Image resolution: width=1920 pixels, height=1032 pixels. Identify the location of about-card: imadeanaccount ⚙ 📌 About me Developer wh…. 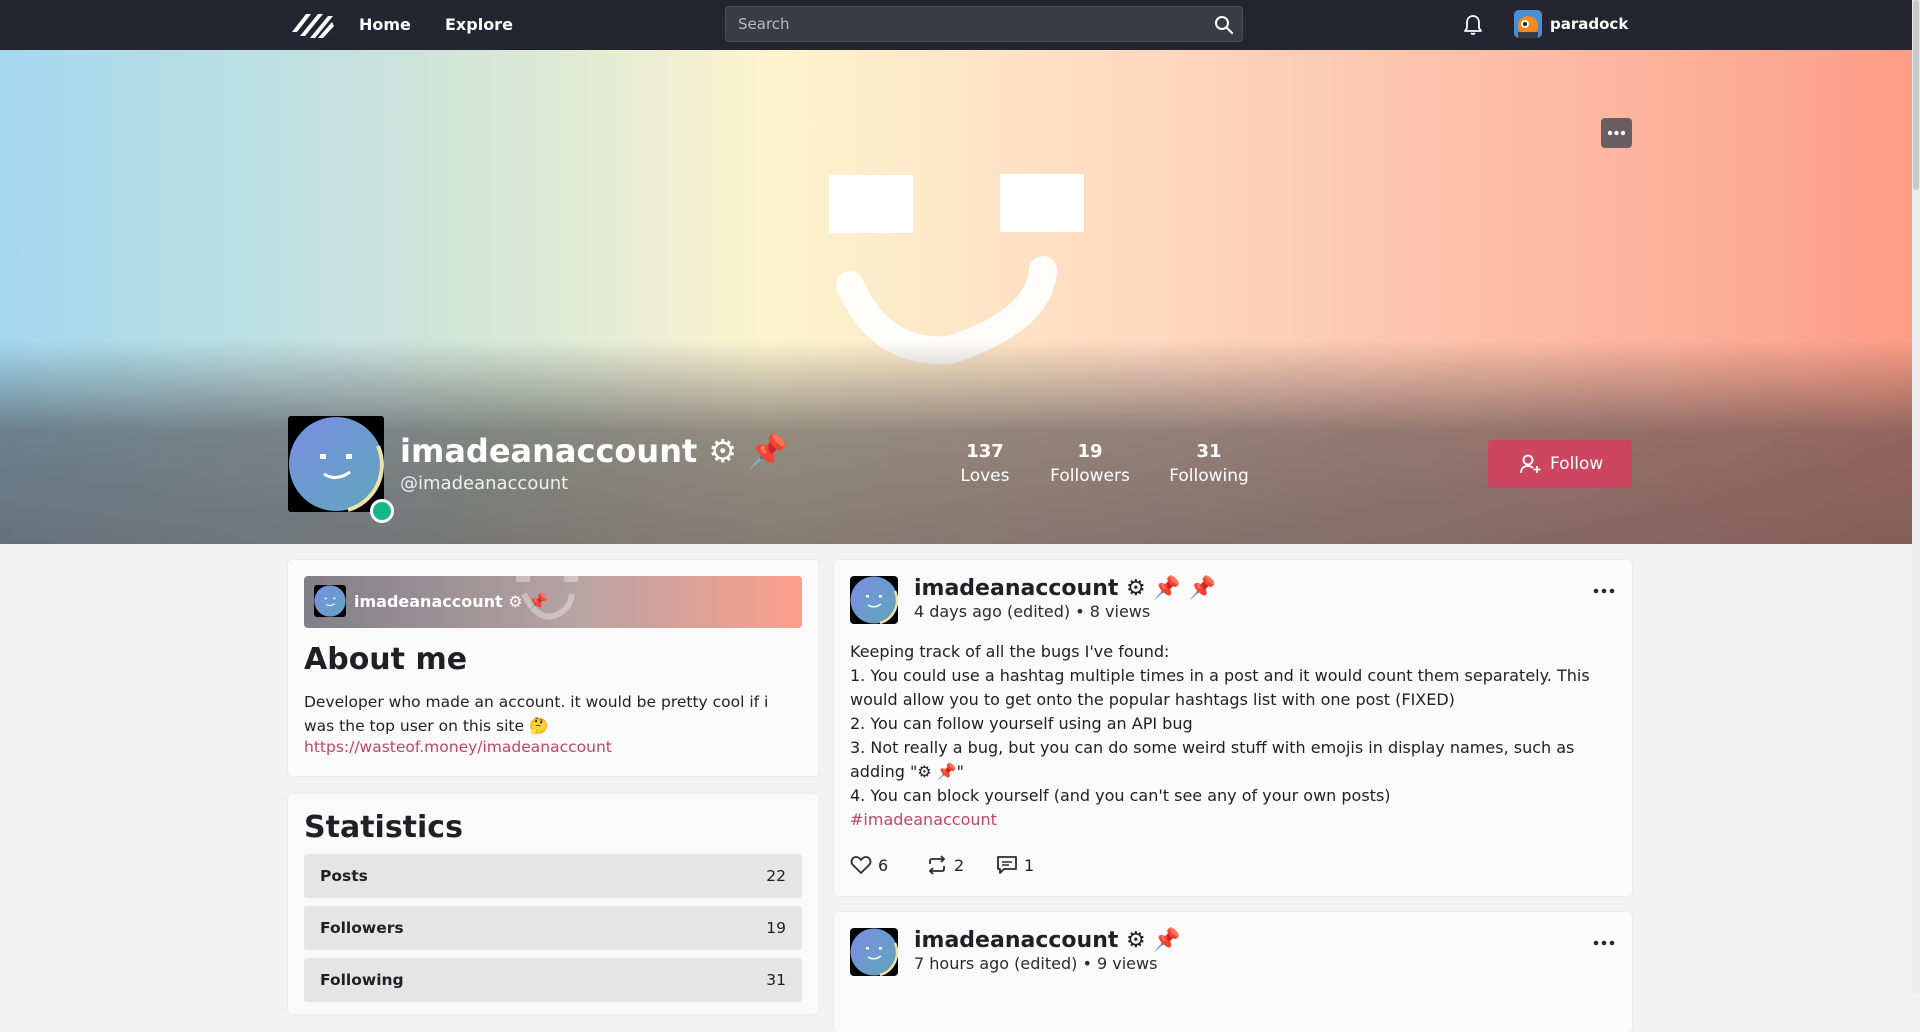
(553, 668).